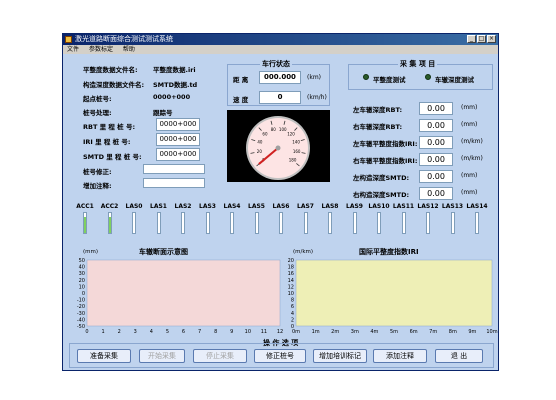 The width and height of the screenshot is (556, 400). I want to click on laser-indicator: LAS5, so click(257, 218).